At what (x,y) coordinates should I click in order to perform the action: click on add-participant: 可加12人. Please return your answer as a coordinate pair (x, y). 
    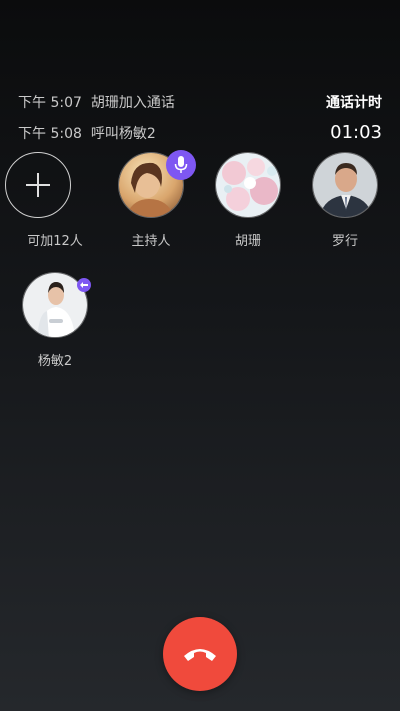
    Looking at the image, I should click on (55, 200).